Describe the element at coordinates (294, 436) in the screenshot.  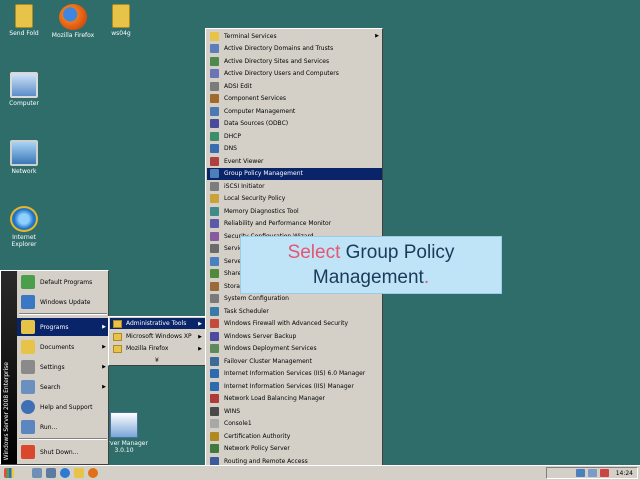
I see `admin-menu-item: Certification Authority` at that location.